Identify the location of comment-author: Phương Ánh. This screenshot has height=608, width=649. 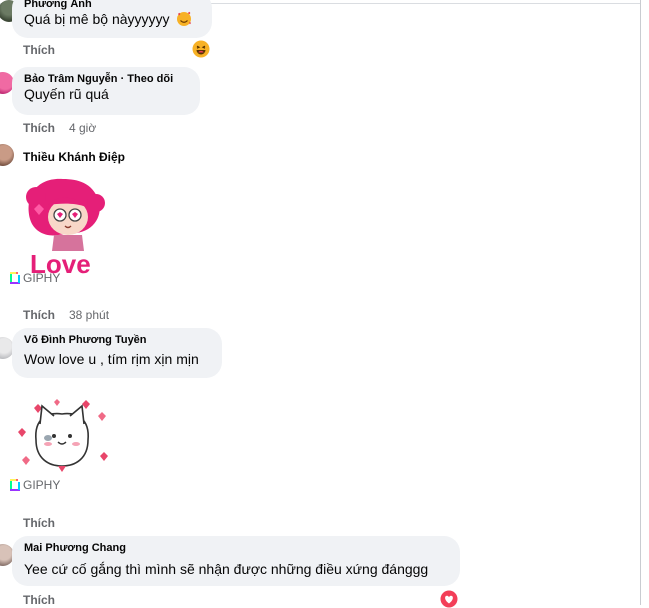
(112, 5).